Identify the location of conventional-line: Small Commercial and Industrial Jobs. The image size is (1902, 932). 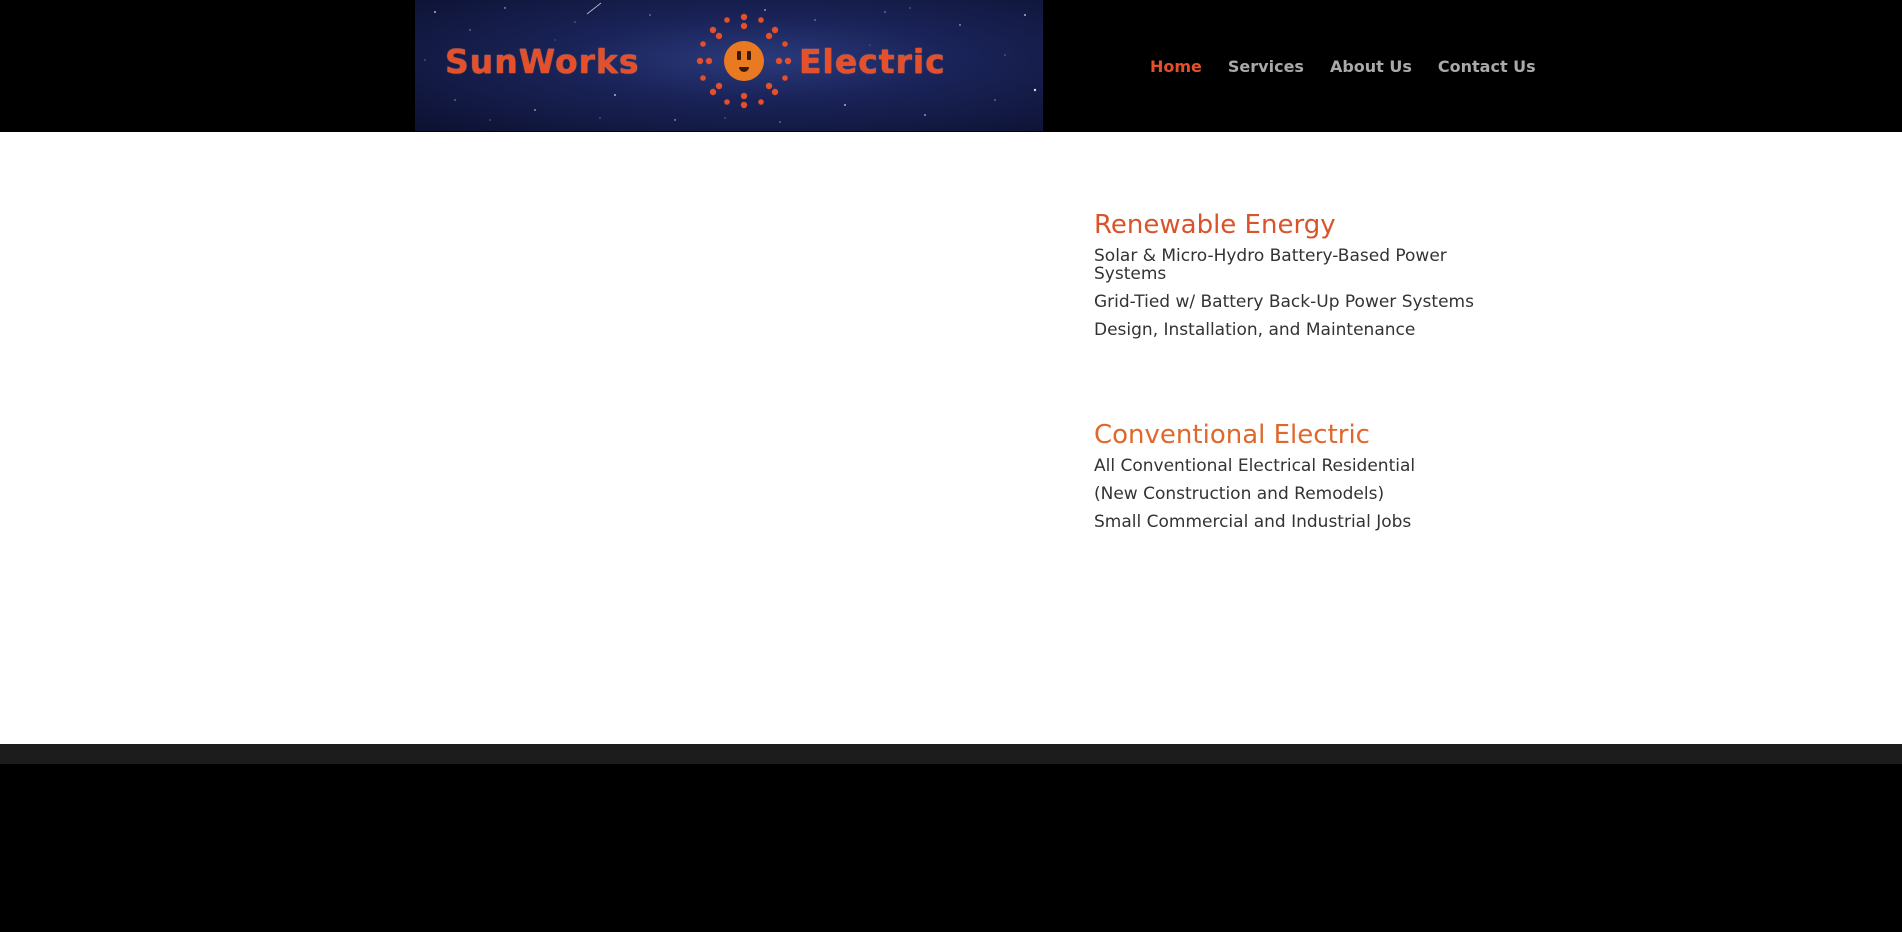
(1253, 522).